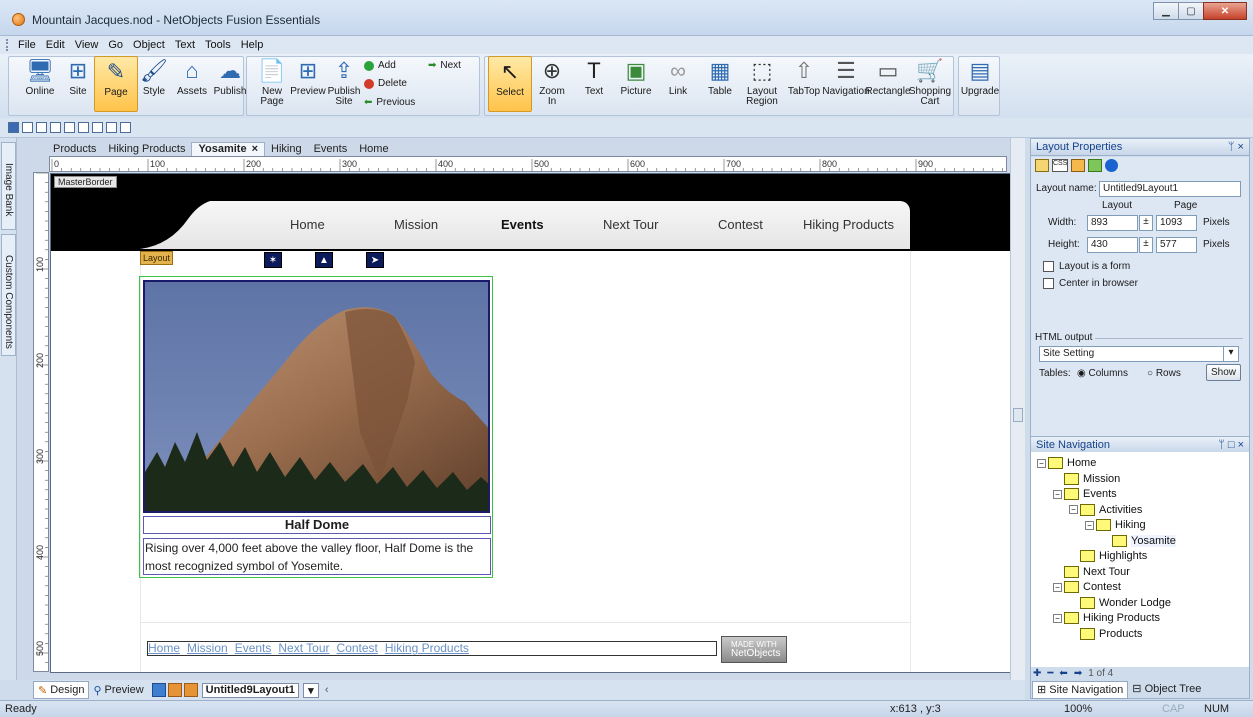 The height and width of the screenshot is (717, 1253). Describe the element at coordinates (1037, 673) in the screenshot. I see `add-node-icon: ✚` at that location.